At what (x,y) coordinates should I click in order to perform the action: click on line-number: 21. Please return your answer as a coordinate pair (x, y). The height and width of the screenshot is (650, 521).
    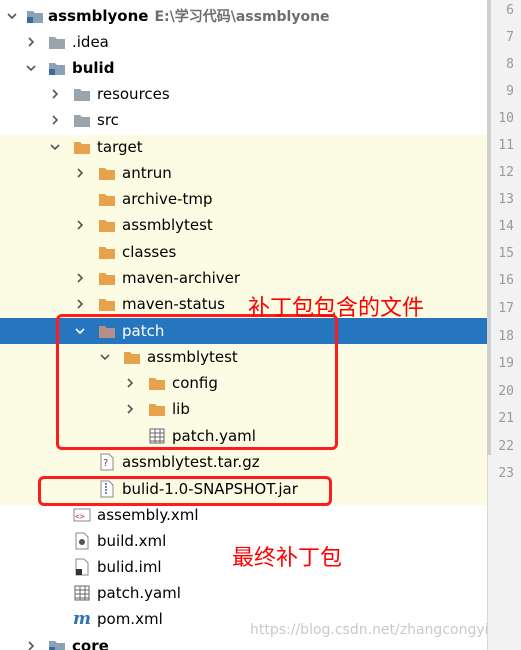
    Looking at the image, I should click on (506, 418).